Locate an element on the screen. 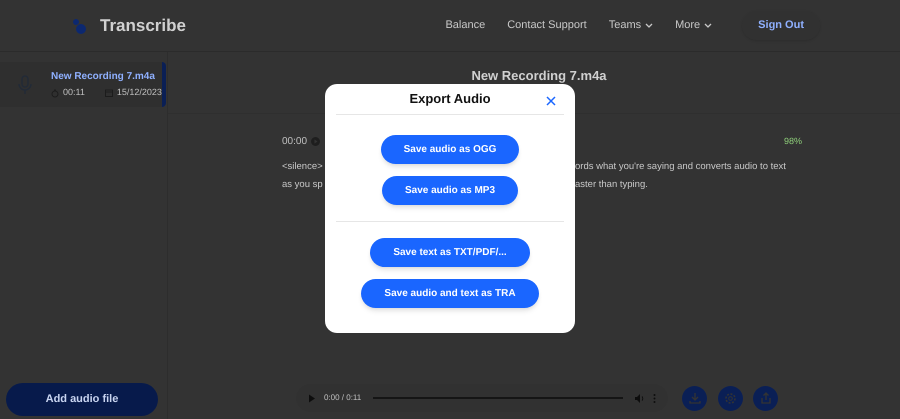 The width and height of the screenshot is (900, 419). export-button: Save audio and text as TRA is located at coordinates (450, 293).